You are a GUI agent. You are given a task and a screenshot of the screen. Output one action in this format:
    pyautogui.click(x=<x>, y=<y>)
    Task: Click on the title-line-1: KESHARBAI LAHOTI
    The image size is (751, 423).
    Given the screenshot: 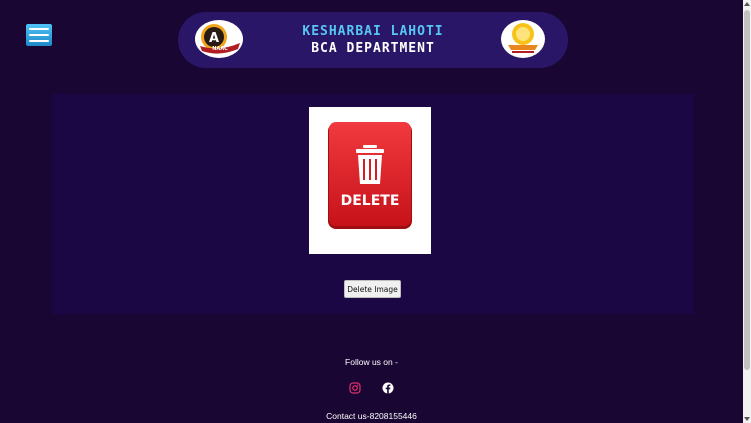 What is the action you would take?
    pyautogui.click(x=373, y=31)
    